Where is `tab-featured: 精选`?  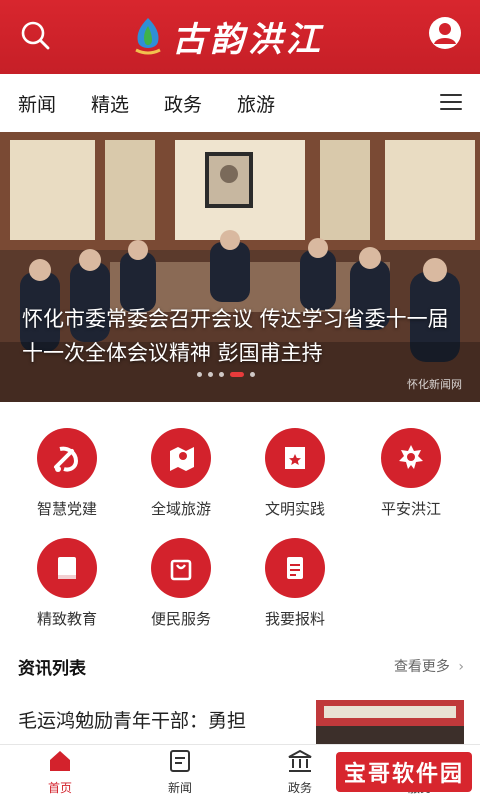 tab-featured: 精选 is located at coordinates (110, 103).